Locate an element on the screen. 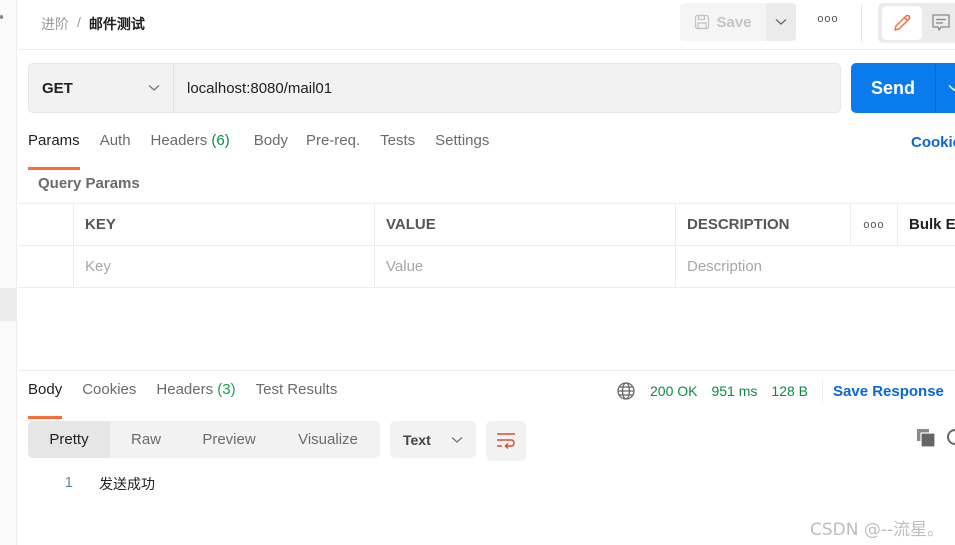 This screenshot has width=955, height=545. response-time: 951 ms is located at coordinates (734, 391).